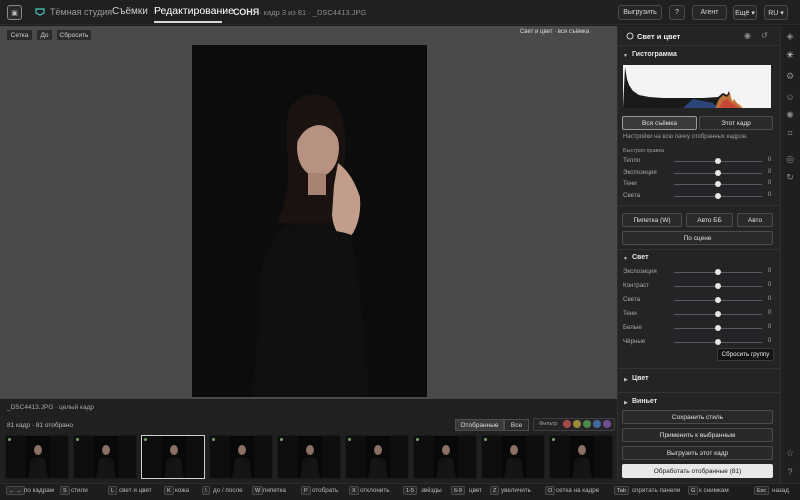 The height and width of the screenshot is (500, 800). I want to click on tab-all: Все, so click(516, 425).